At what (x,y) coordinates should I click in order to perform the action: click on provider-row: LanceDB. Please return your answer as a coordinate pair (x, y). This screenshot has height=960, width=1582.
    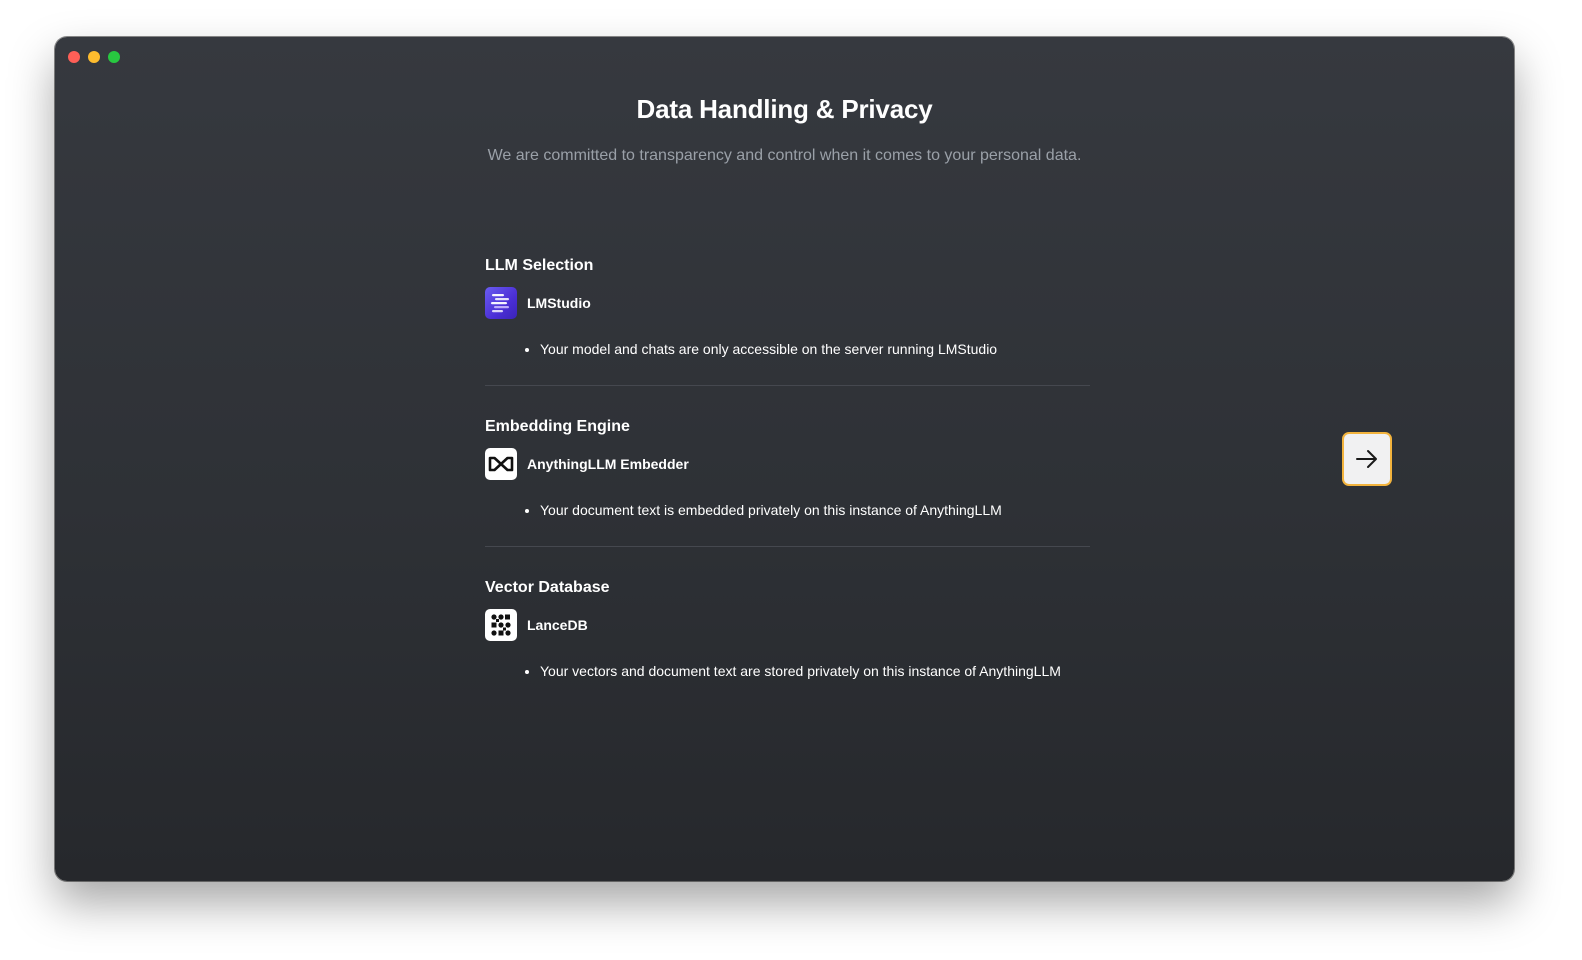
    Looking at the image, I should click on (787, 625).